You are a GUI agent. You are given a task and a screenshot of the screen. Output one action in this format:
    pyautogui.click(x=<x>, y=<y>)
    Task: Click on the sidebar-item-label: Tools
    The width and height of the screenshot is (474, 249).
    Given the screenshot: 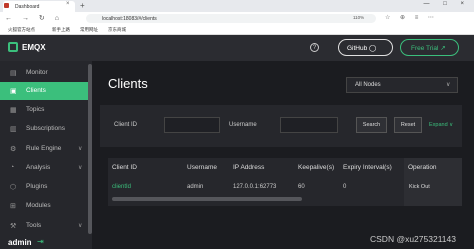 What is the action you would take?
    pyautogui.click(x=34, y=225)
    